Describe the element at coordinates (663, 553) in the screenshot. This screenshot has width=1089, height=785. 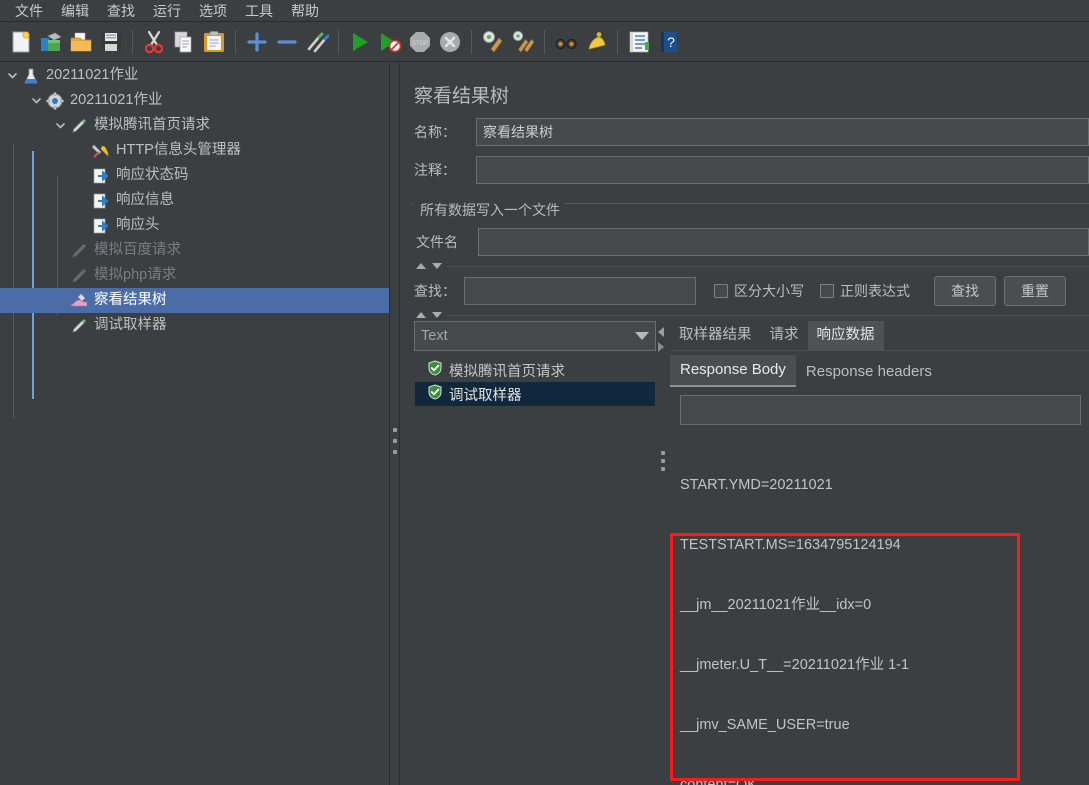
I see `results-splitter` at that location.